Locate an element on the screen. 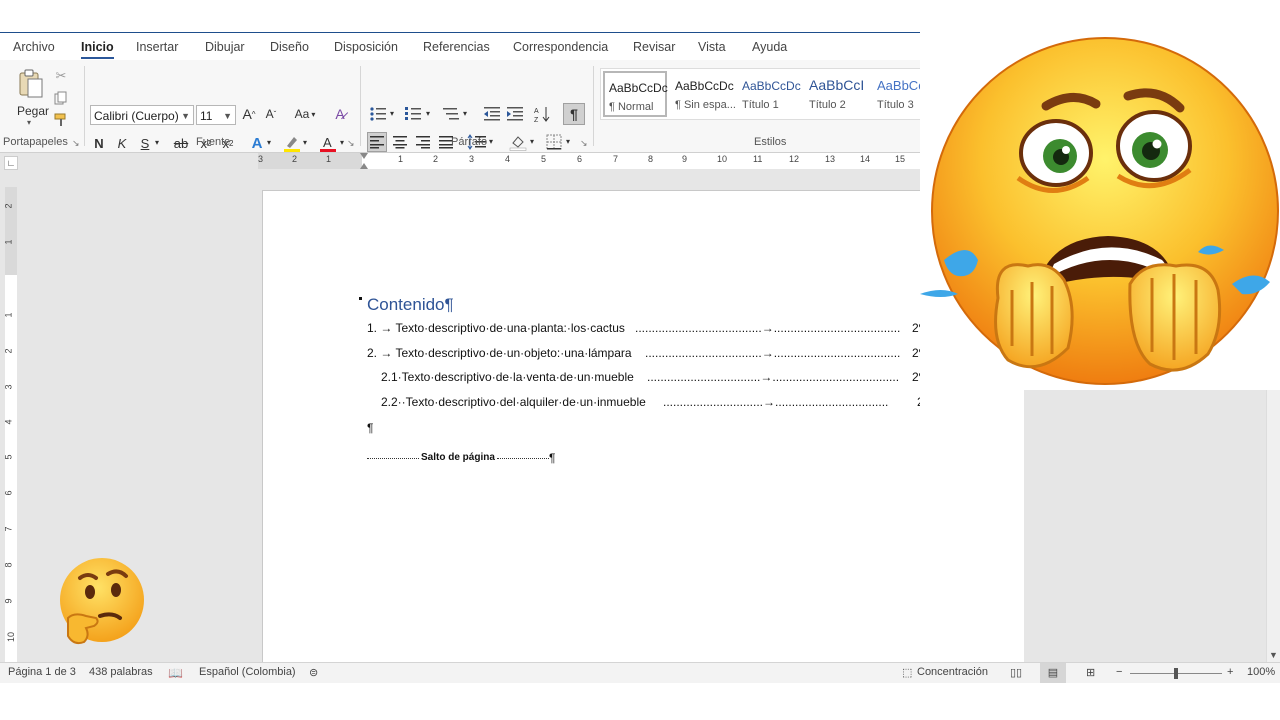 This screenshot has height=720, width=1280. show-formatting-button: ¶ is located at coordinates (574, 114).